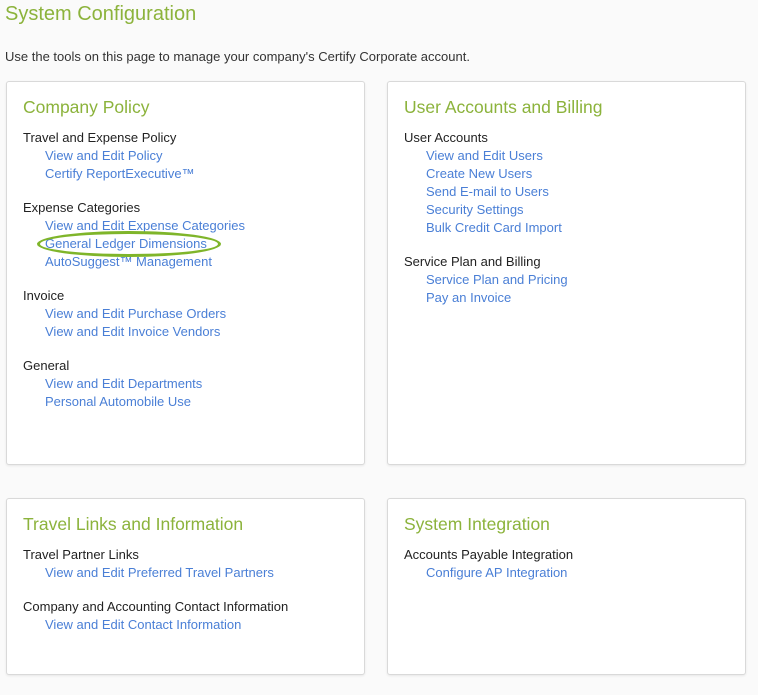  Describe the element at coordinates (476, 192) in the screenshot. I see `link-send-e-mail-to-users: Send E-mail to Users` at that location.